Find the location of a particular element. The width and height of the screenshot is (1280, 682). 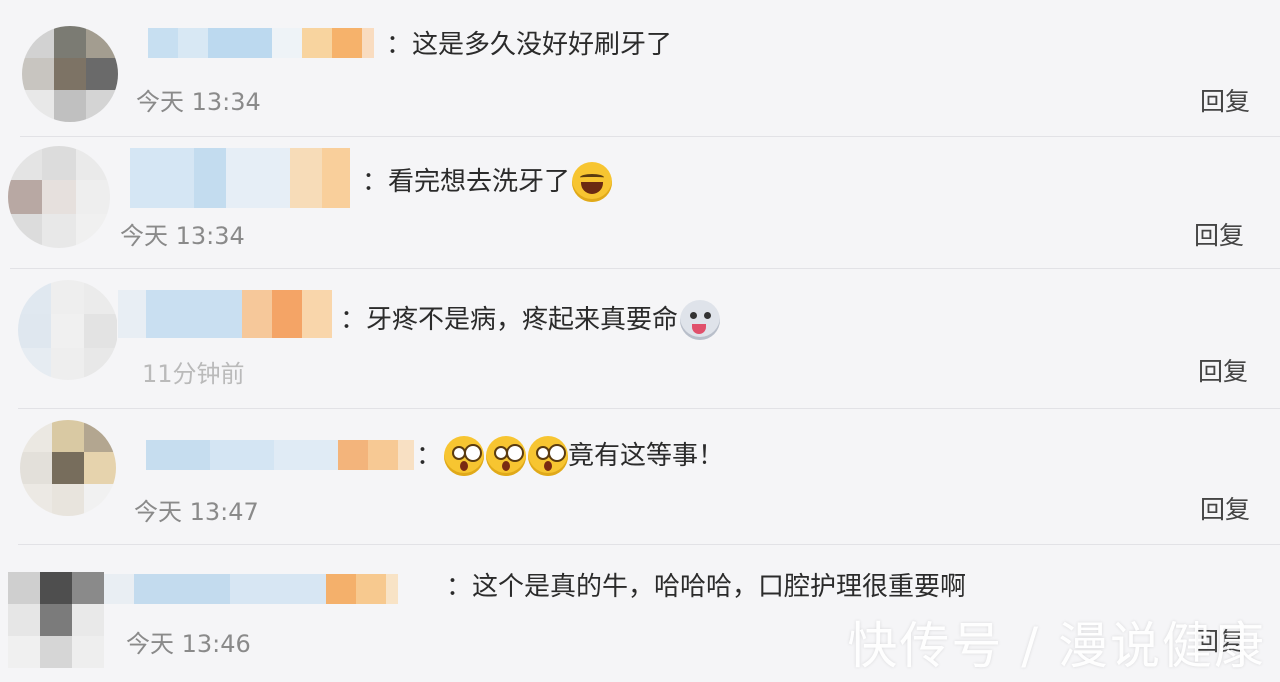

laughing-tears-emoji-icon is located at coordinates (592, 182).